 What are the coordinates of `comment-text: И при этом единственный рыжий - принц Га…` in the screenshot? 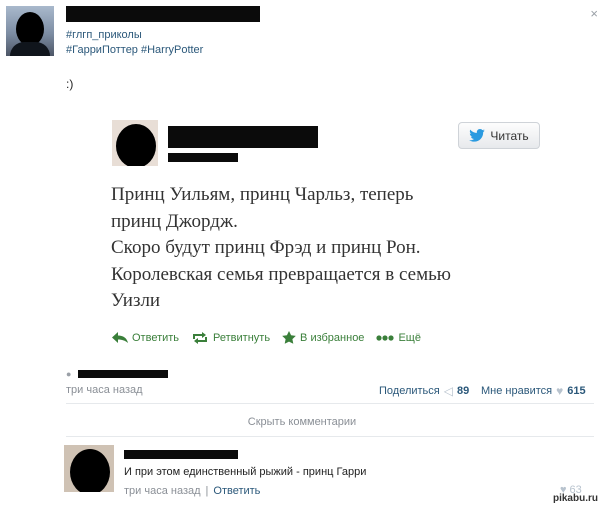 It's located at (245, 472).